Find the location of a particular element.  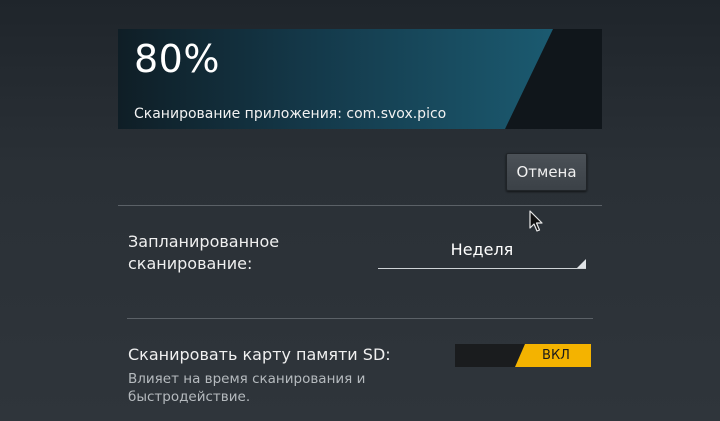

cancel-button: Отмена is located at coordinates (546, 172).